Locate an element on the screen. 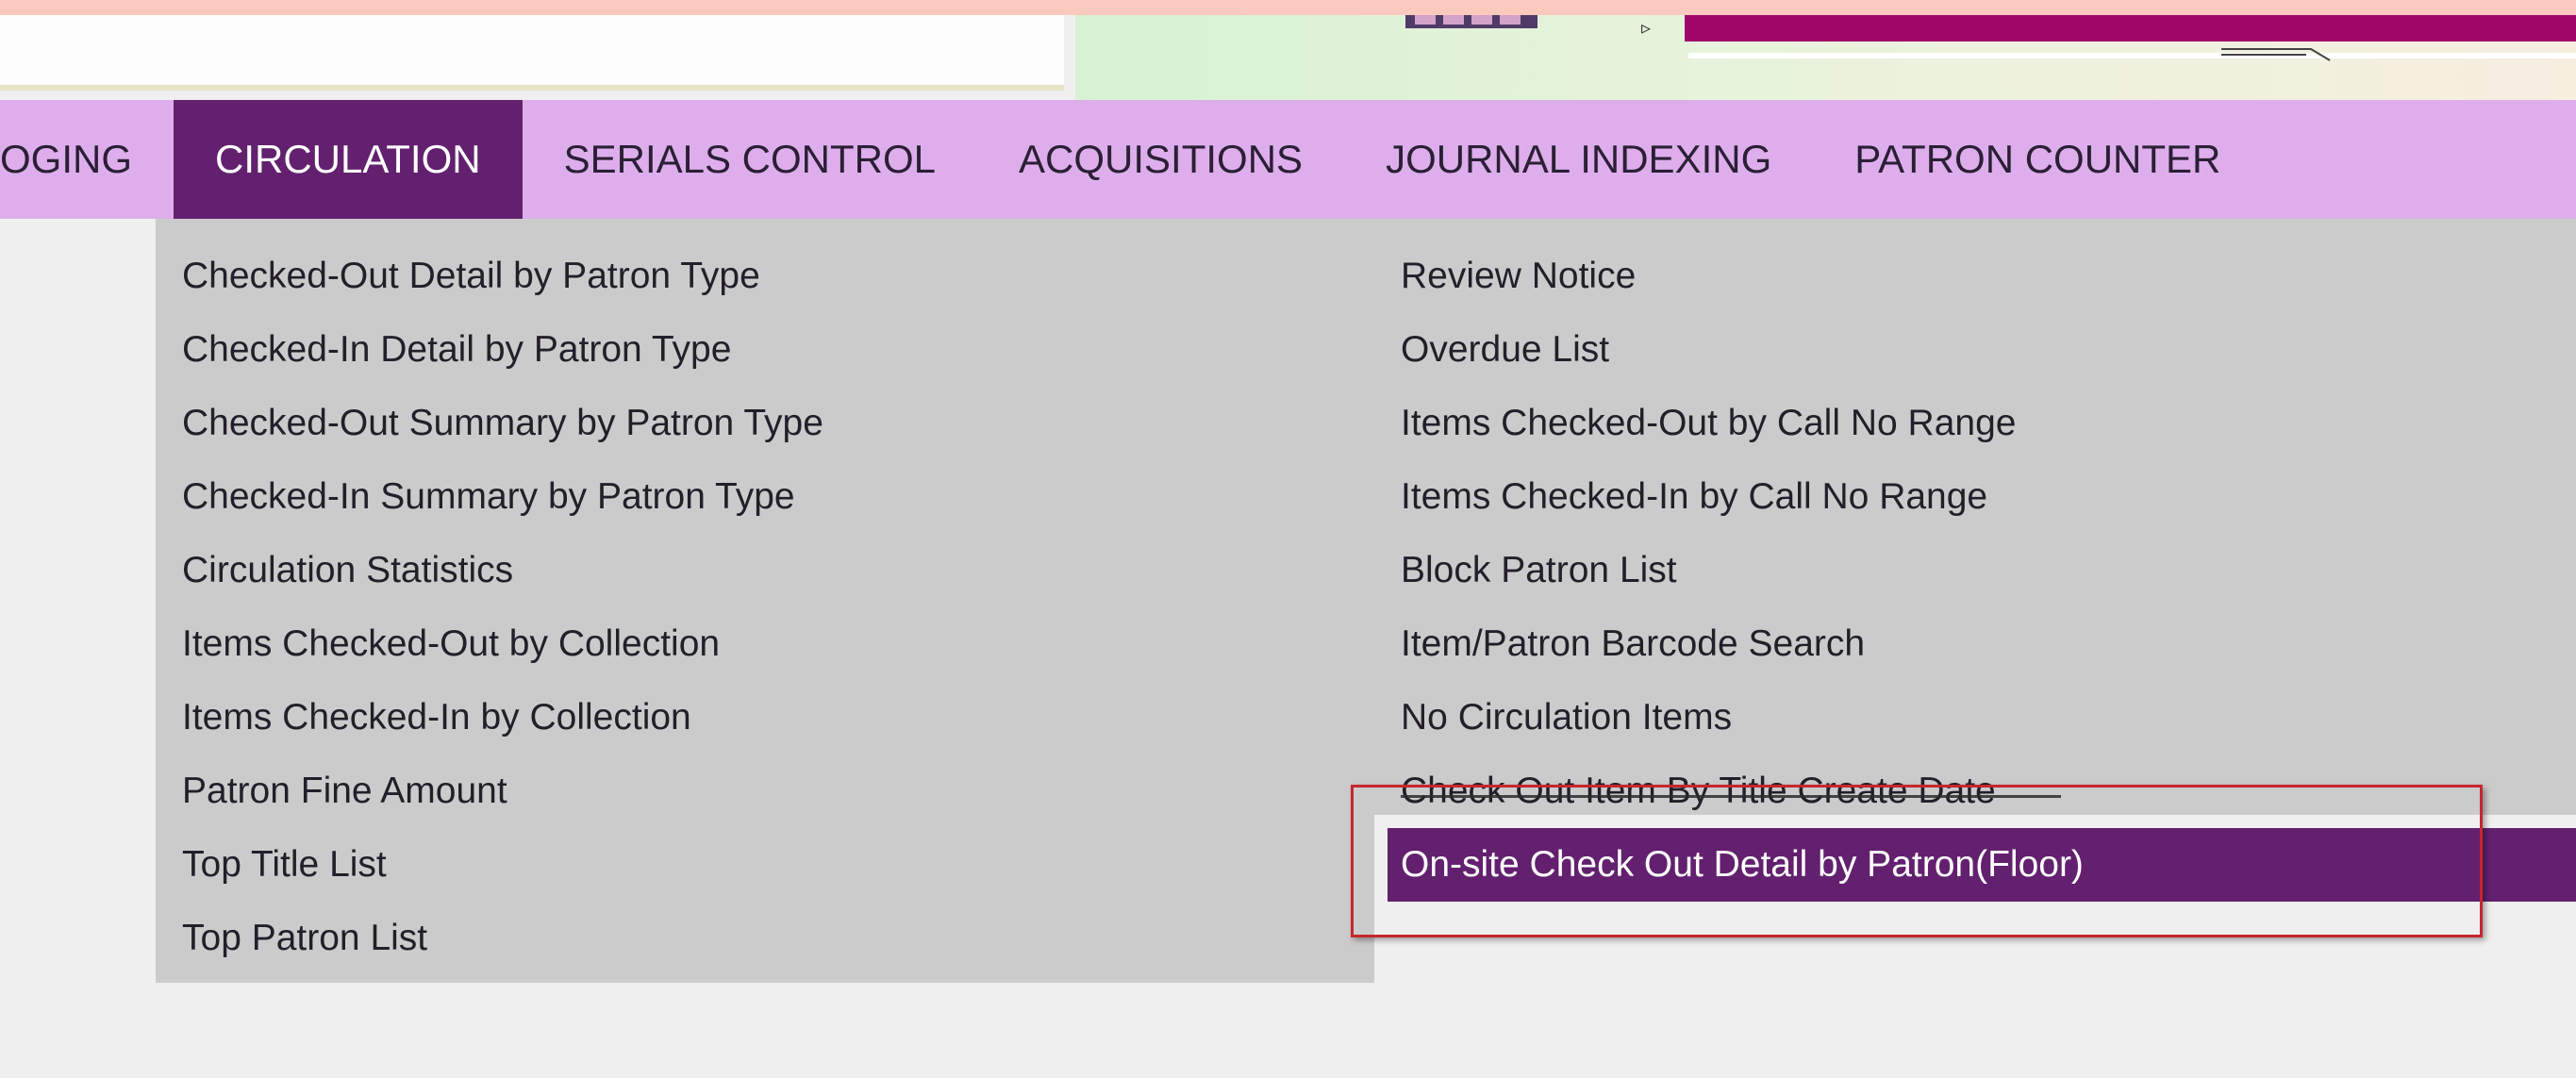 The width and height of the screenshot is (2576, 1078). menu-item-checked-in-detail: Checked-In Detail by Patron Type is located at coordinates (503, 350).